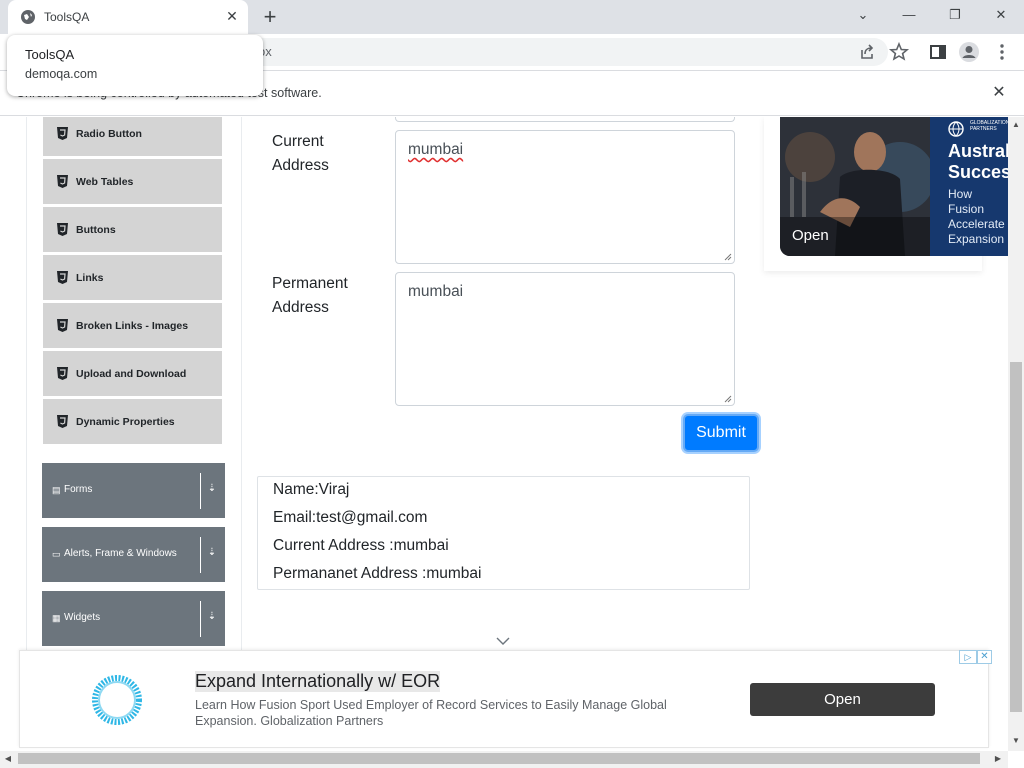 This screenshot has height=768, width=1024. Describe the element at coordinates (8, 759) in the screenshot. I see `scroll-left-icon: ◀` at that location.